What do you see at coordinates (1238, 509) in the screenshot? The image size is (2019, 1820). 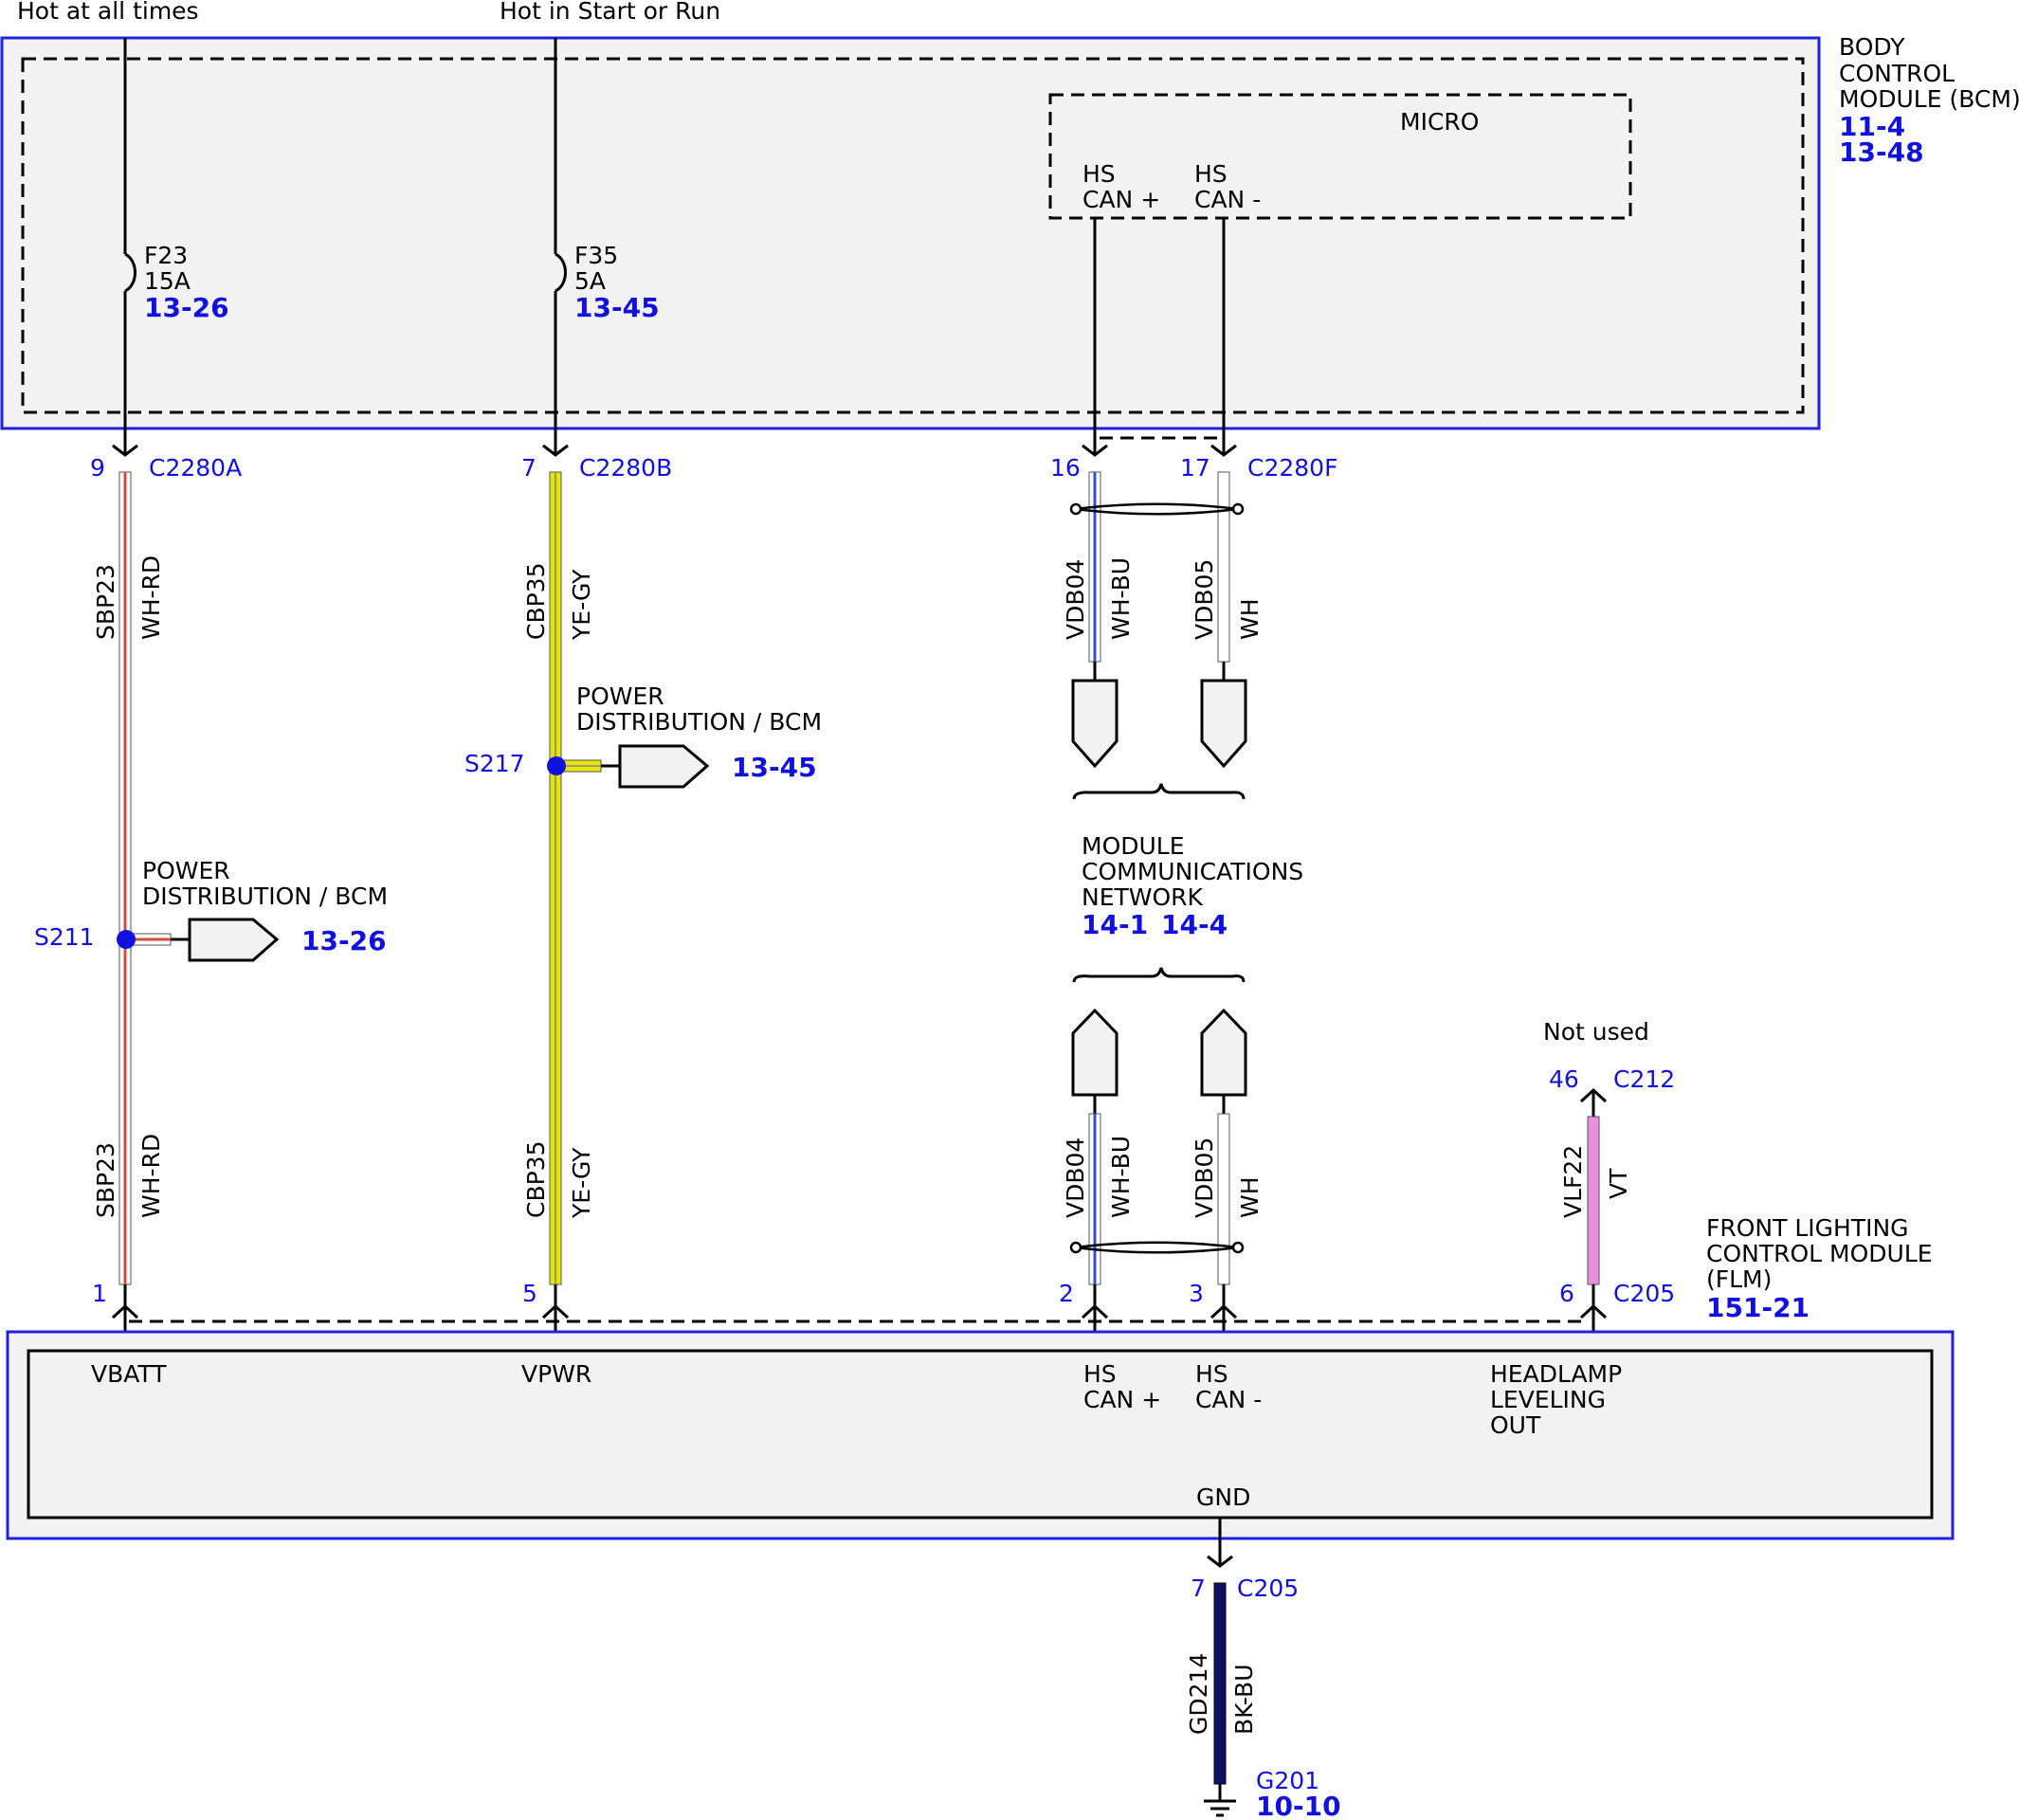 I see `twisted-pair-upper-right-end` at bounding box center [1238, 509].